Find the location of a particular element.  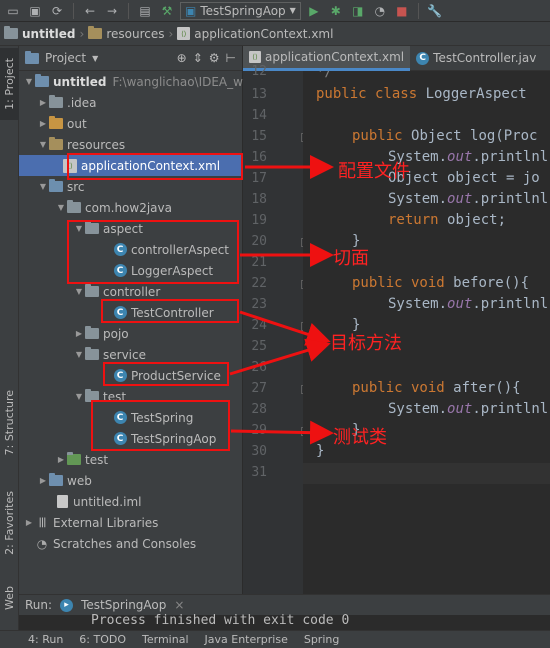

breadcrumb-file: ⟨⟩ applicationContext.xml is located at coordinates (255, 34).